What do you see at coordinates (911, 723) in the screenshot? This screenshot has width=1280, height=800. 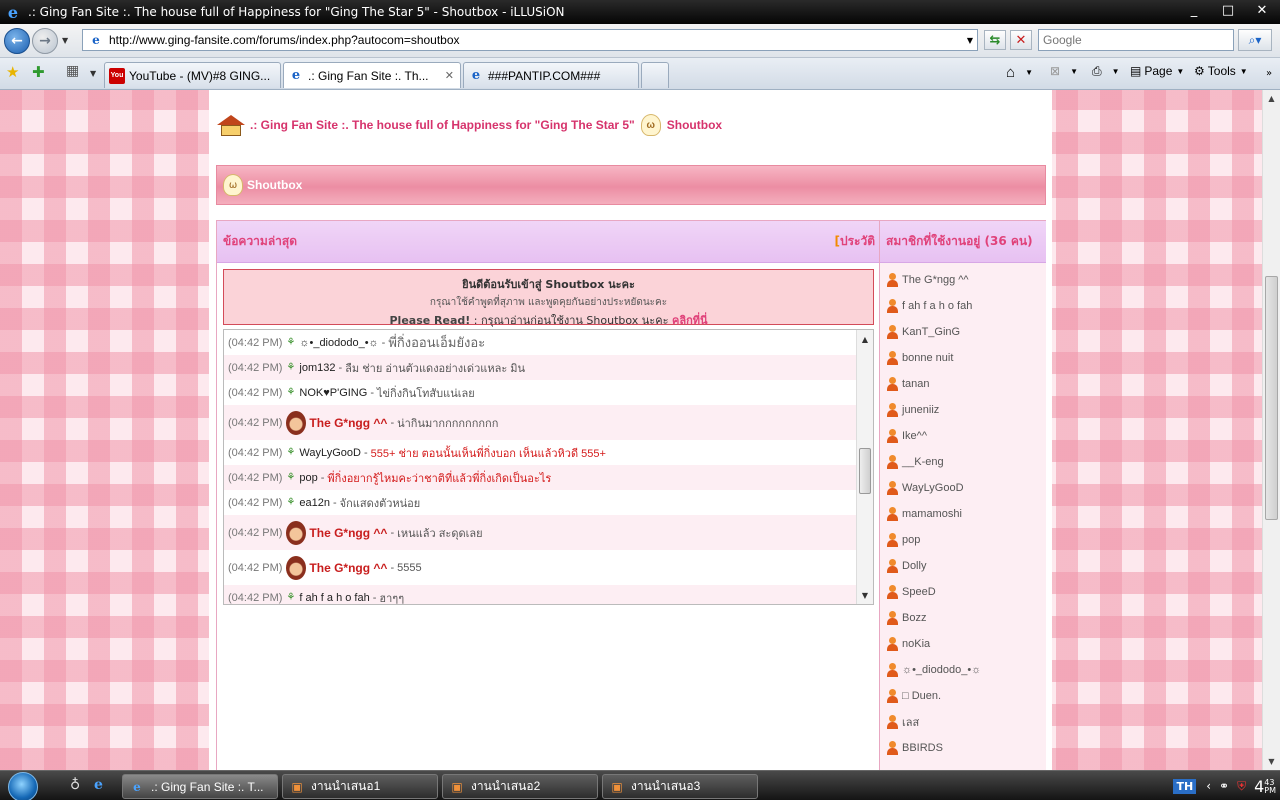 I see `online-user-name: เลส` at bounding box center [911, 723].